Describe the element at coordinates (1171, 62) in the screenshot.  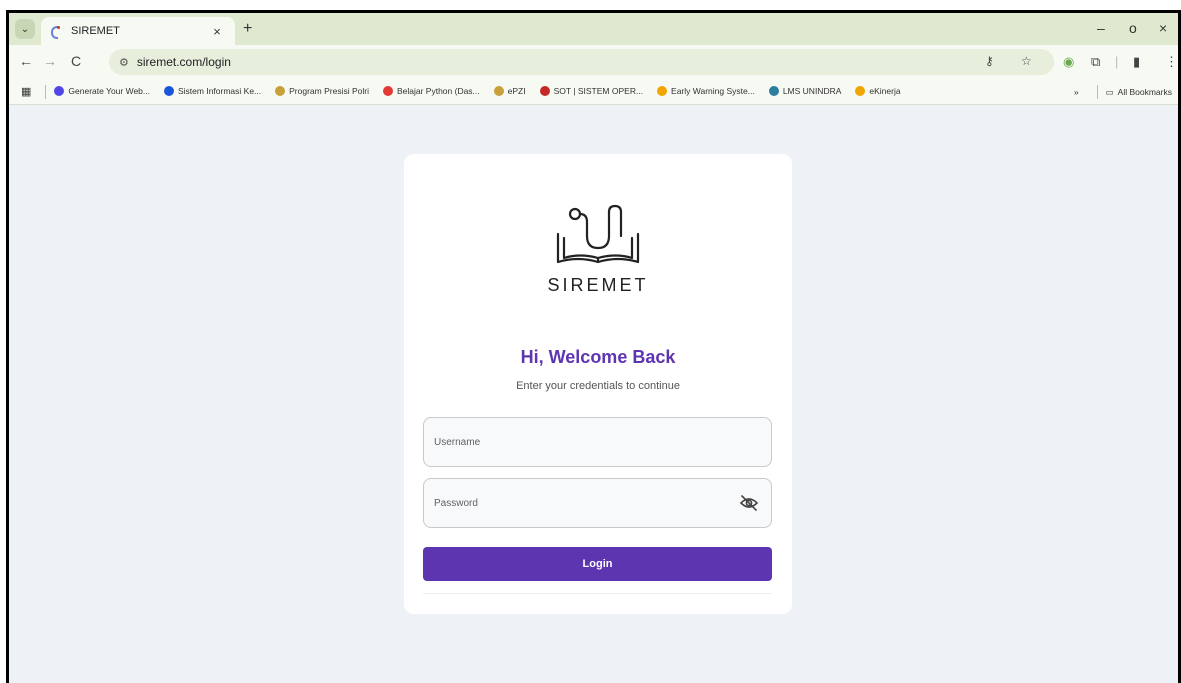
I see `menu-kebab-icon: ⋮` at that location.